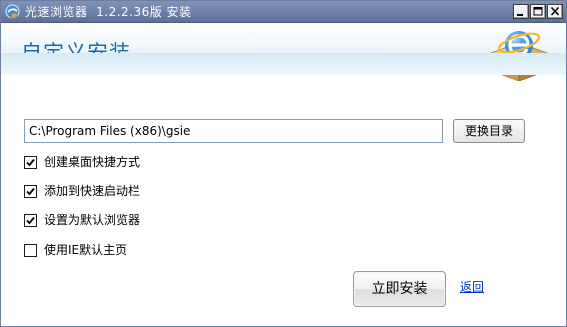  I want to click on close-button, so click(555, 11).